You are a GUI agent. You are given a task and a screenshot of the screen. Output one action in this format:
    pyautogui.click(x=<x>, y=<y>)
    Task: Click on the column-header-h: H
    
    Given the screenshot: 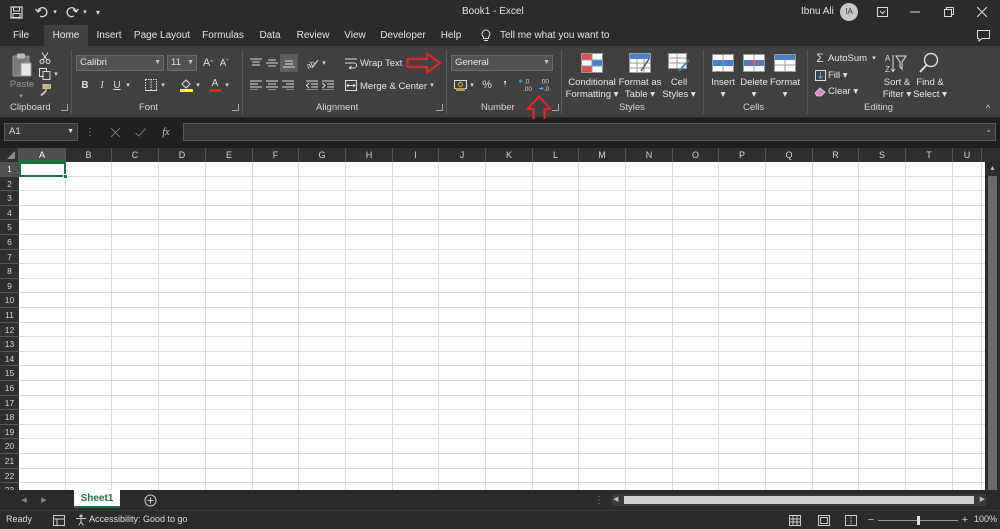 What is the action you would take?
    pyautogui.click(x=369, y=155)
    